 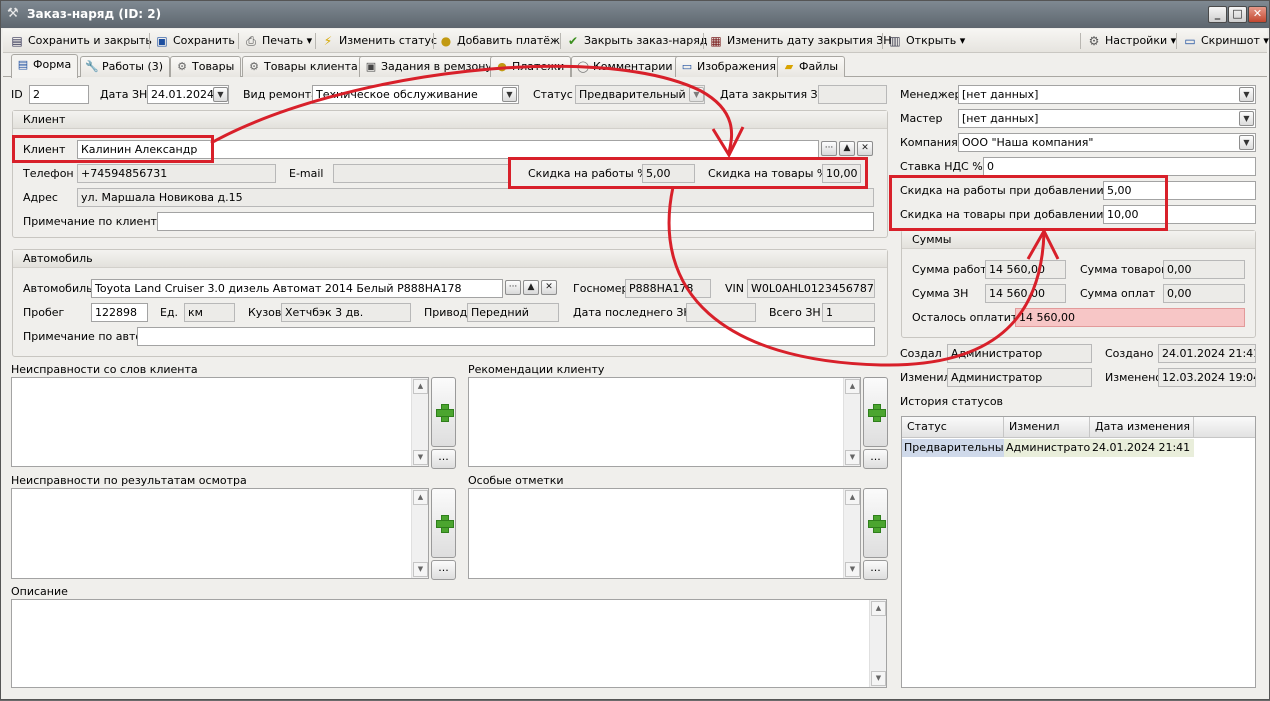 I want to click on folder-icon: ▰, so click(x=789, y=66).